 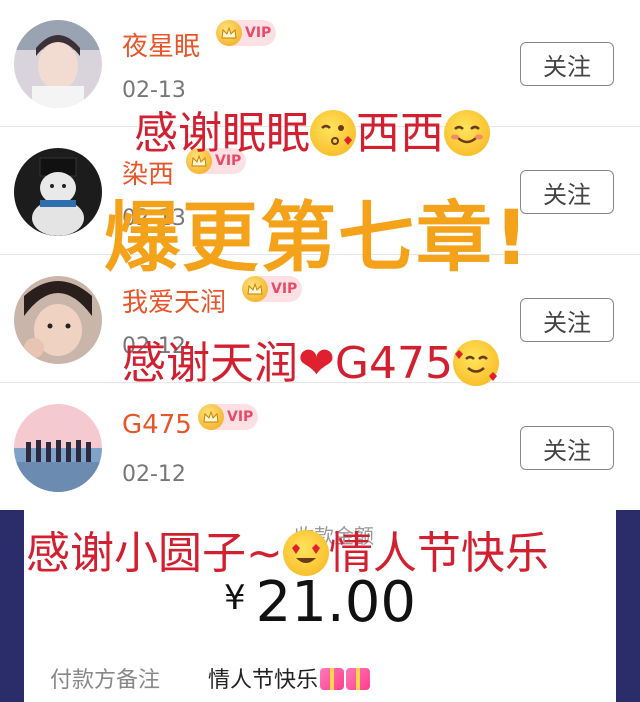 I want to click on kiss-face-icon, so click(x=333, y=133).